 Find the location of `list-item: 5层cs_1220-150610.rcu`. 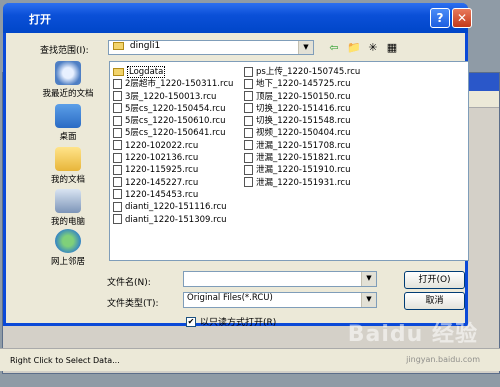

list-item: 5层cs_1220-150610.rcu is located at coordinates (173, 121).